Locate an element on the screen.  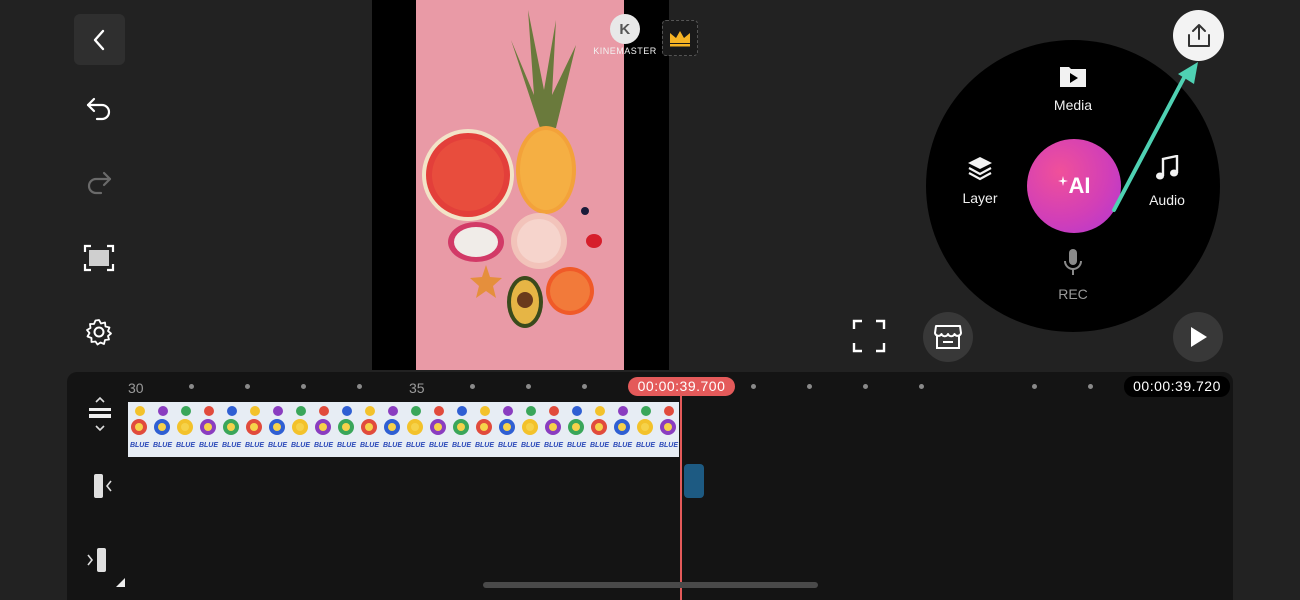
redo-button is located at coordinates (99, 183).